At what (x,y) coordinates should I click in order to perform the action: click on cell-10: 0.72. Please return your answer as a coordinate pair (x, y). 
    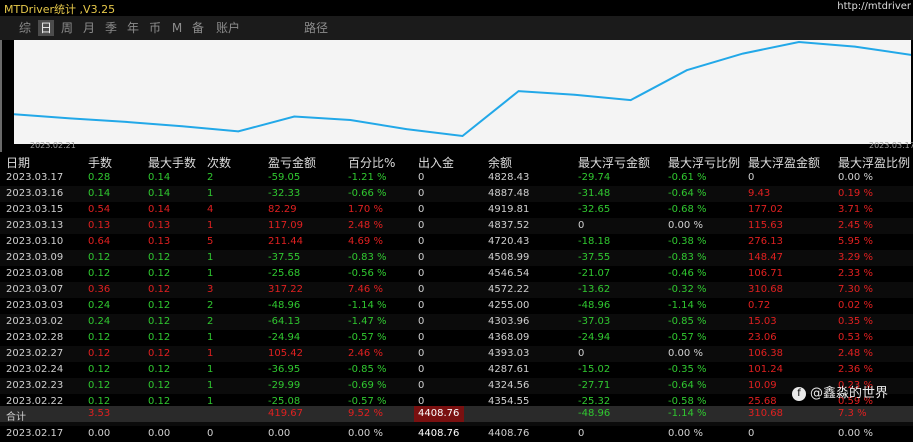
    Looking at the image, I should click on (759, 305).